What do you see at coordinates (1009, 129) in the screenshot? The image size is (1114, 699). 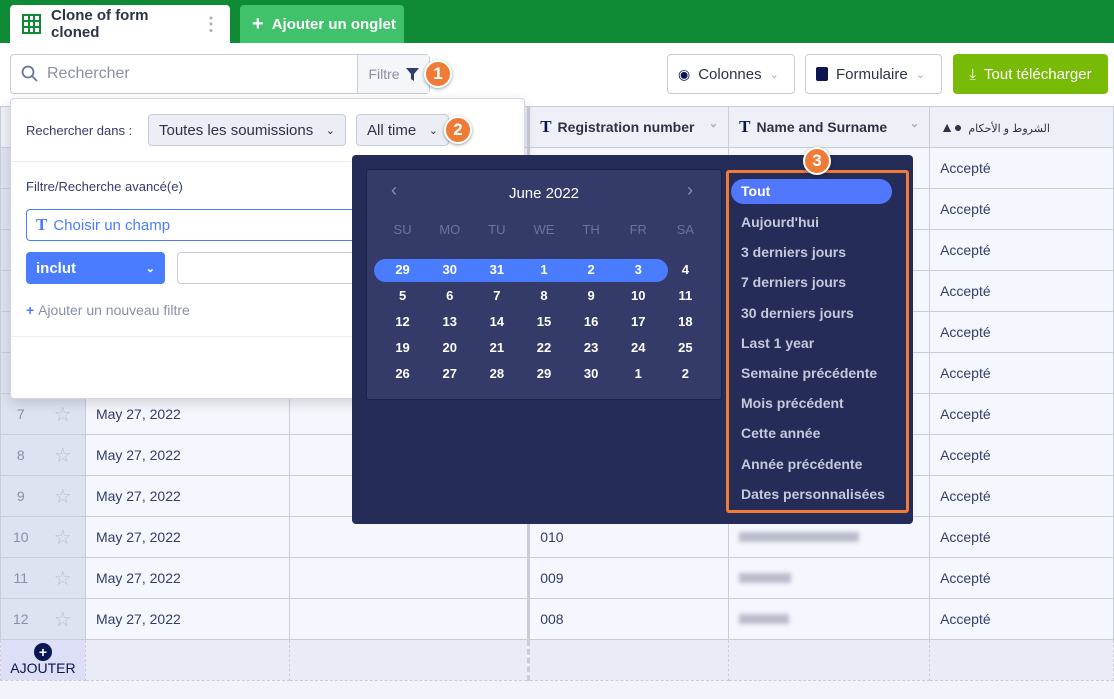 I see `header-label: الشروط و الأحكام` at bounding box center [1009, 129].